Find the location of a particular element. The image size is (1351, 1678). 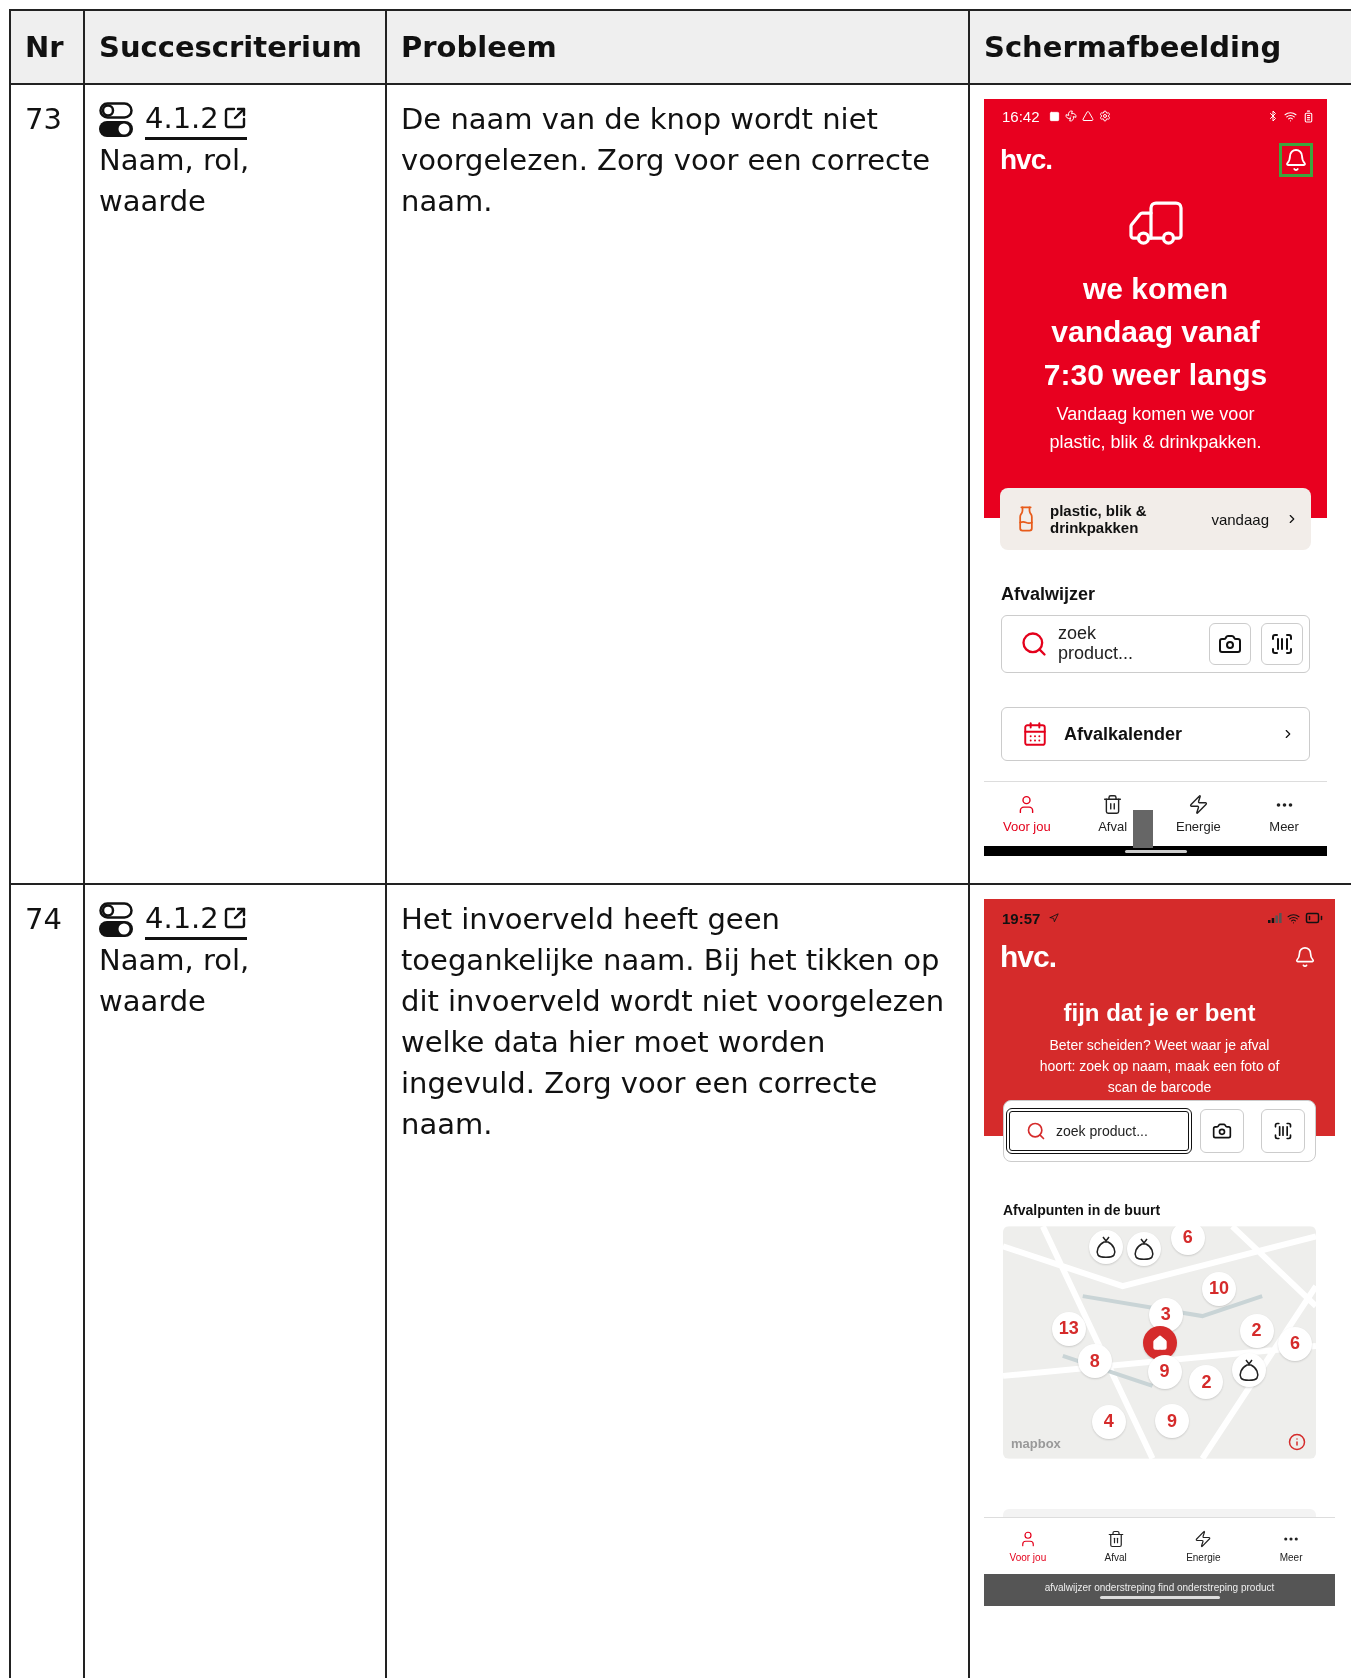

fan-icon is located at coordinates (1070, 116).